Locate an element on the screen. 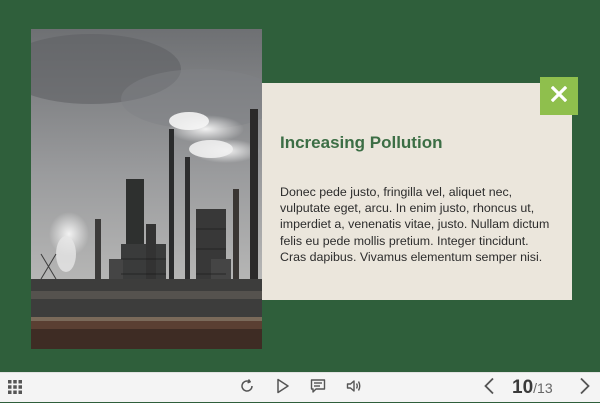  replay-icon is located at coordinates (247, 388).